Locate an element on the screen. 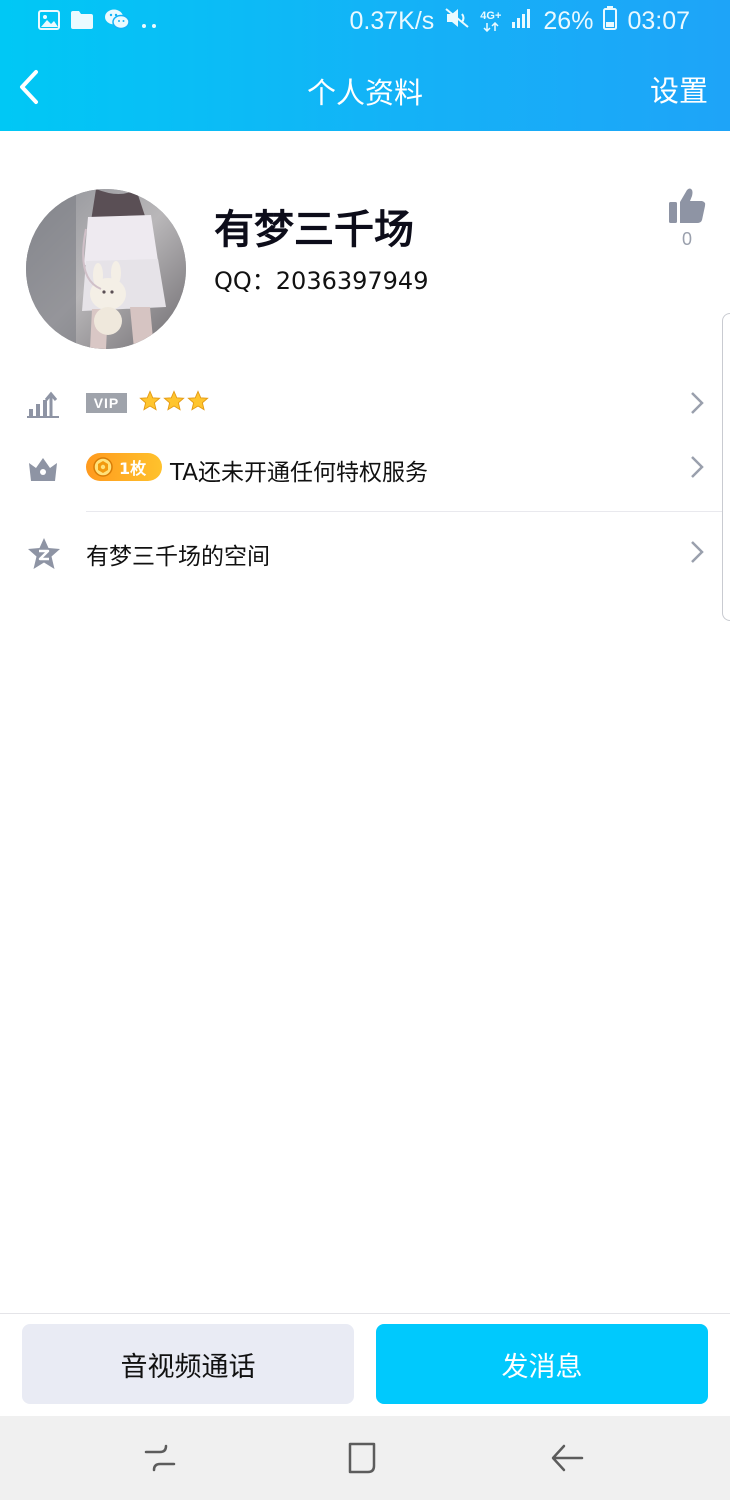 The height and width of the screenshot is (1500, 730). privilege-row: 1枚 TA还未开通任何特权服务 is located at coordinates (365, 441).